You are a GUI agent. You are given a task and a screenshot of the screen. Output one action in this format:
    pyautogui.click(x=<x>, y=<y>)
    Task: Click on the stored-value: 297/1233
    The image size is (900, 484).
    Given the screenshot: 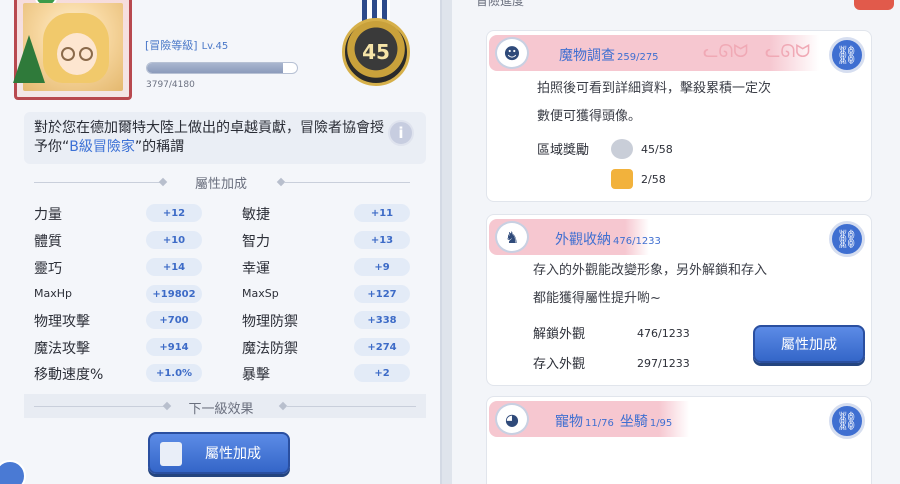 What is the action you would take?
    pyautogui.click(x=663, y=363)
    